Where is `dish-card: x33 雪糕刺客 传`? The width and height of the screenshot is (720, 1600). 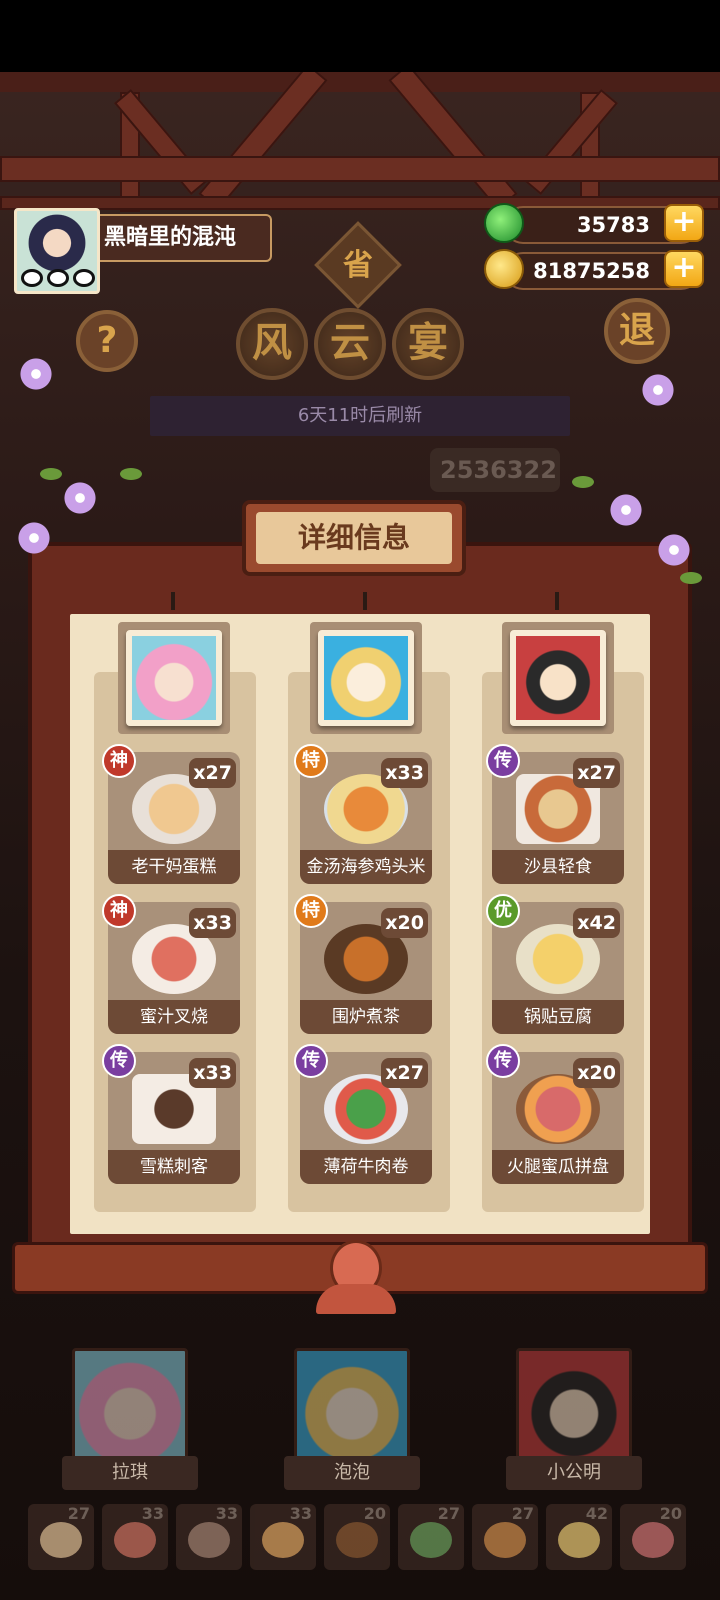 dish-card: x33 雪糕刺客 传 is located at coordinates (171, 1114).